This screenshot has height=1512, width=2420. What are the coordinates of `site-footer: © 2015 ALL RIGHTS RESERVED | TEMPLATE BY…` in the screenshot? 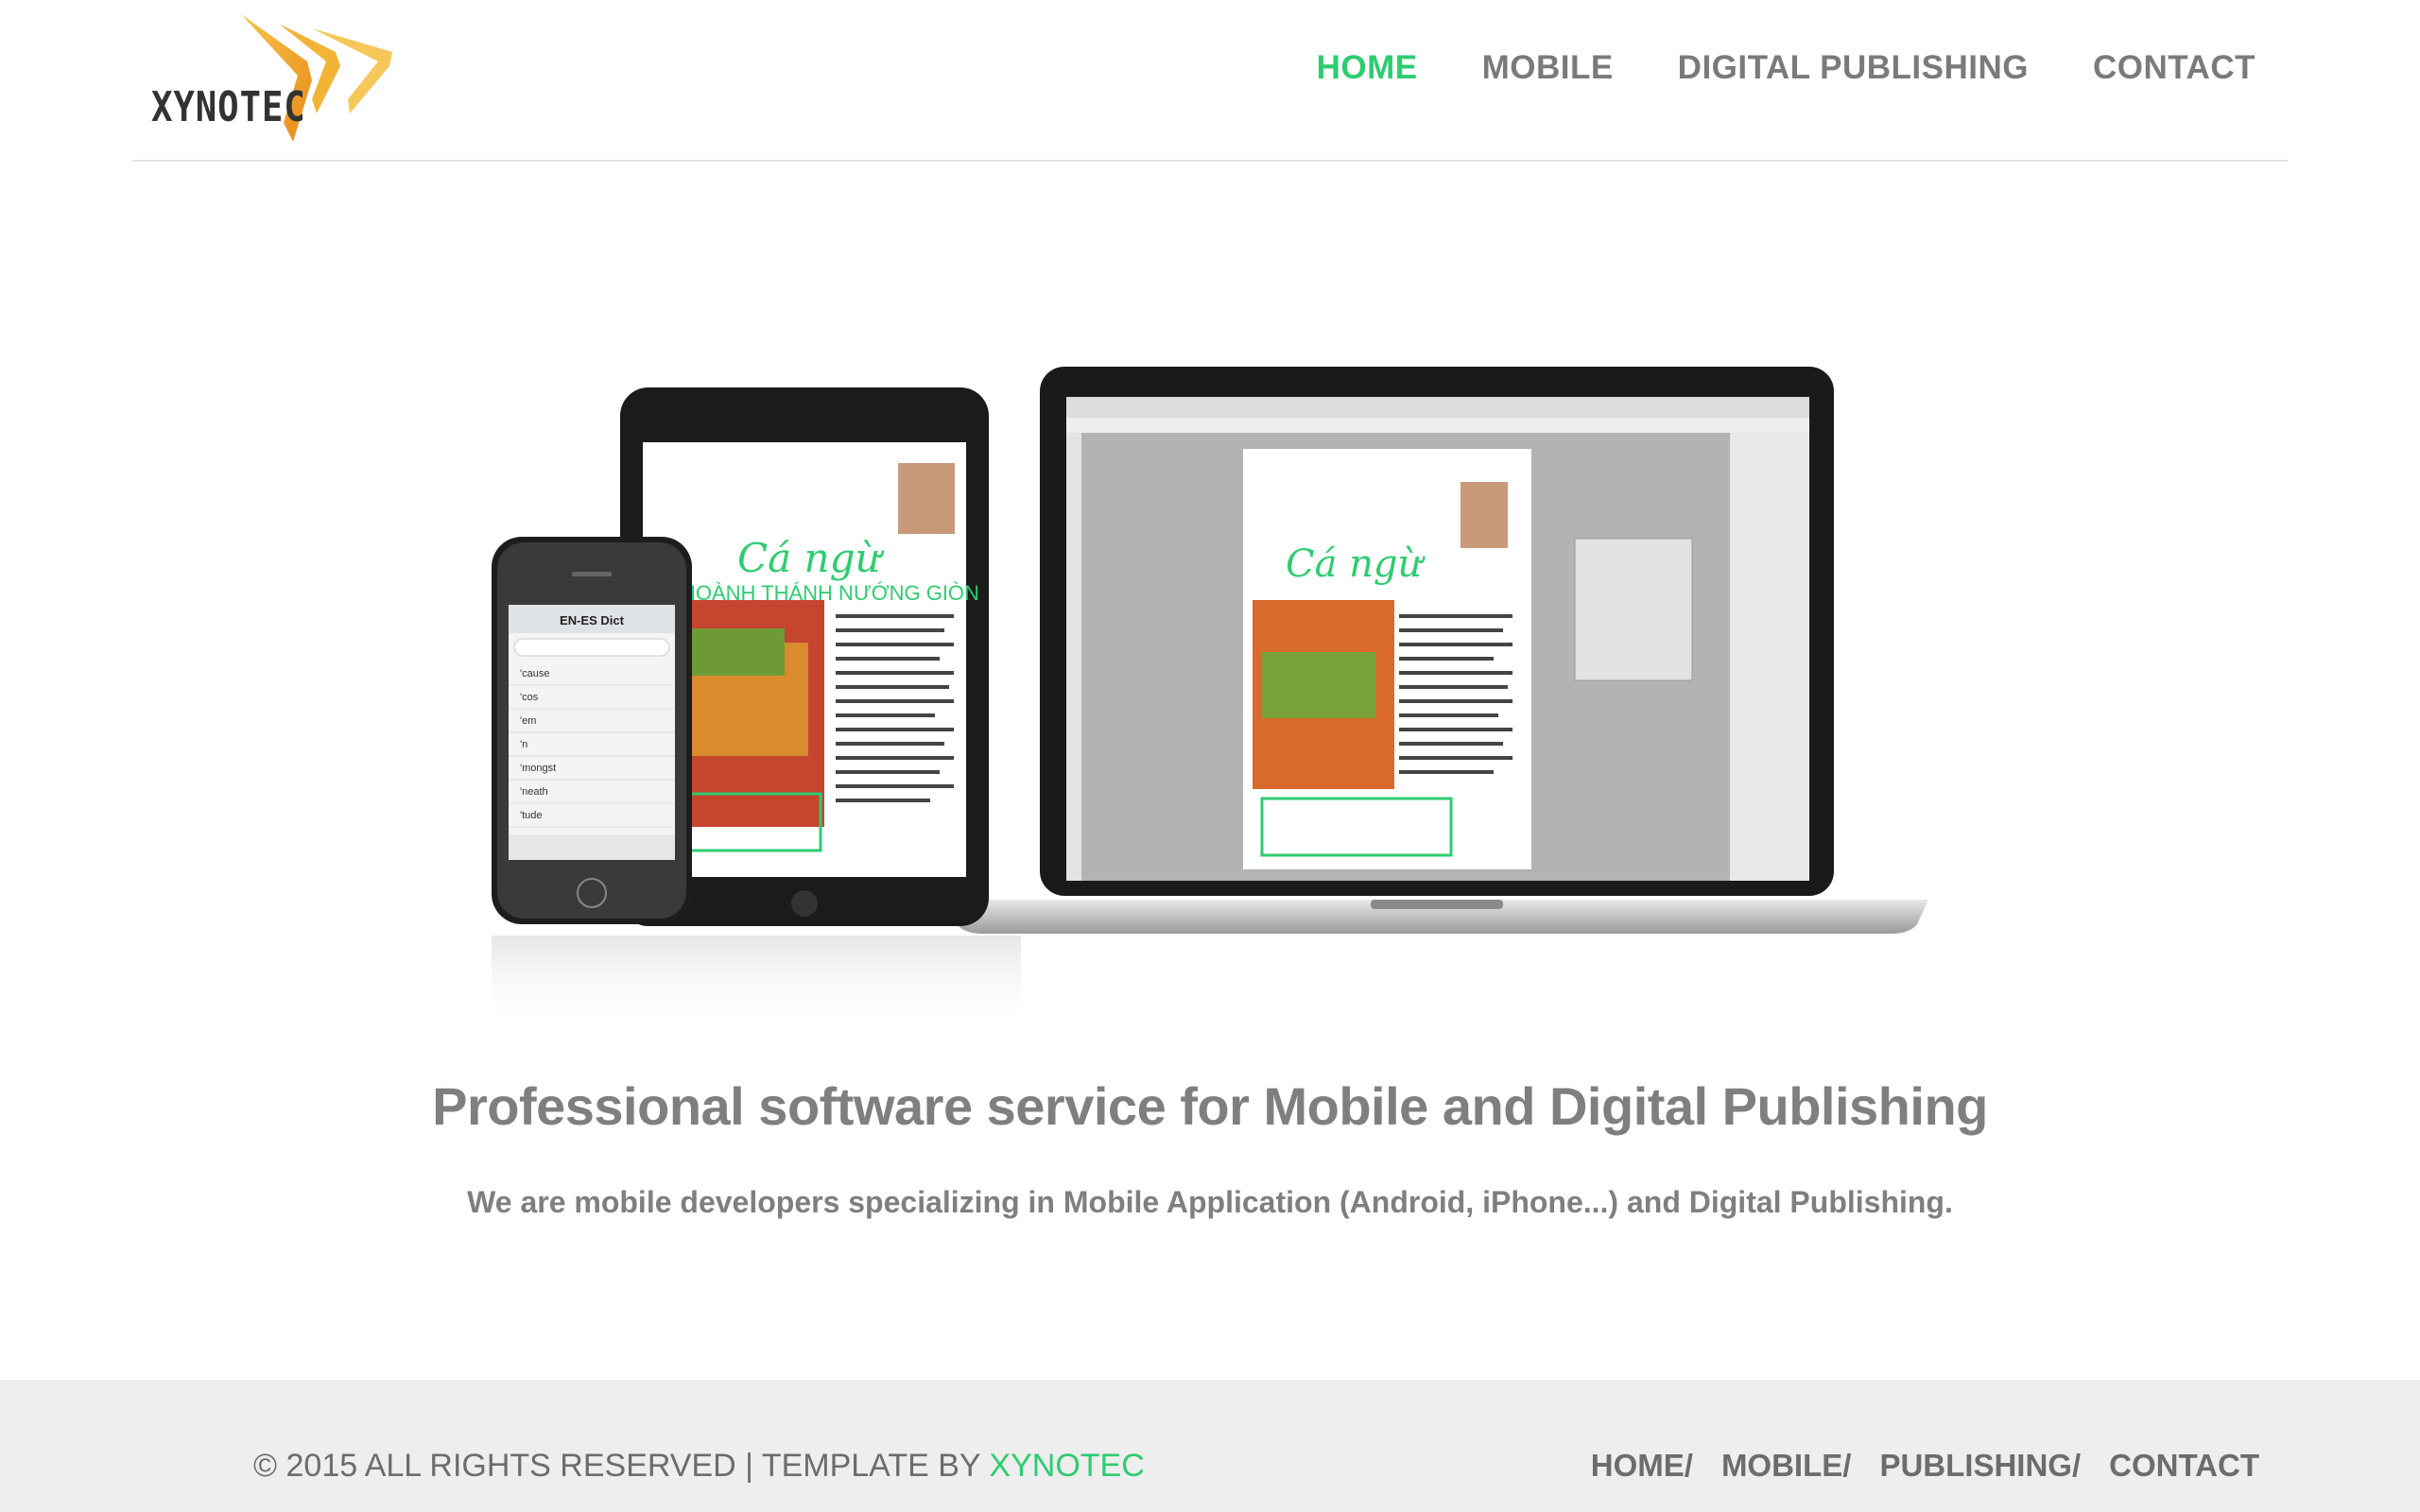 It's located at (1210, 1446).